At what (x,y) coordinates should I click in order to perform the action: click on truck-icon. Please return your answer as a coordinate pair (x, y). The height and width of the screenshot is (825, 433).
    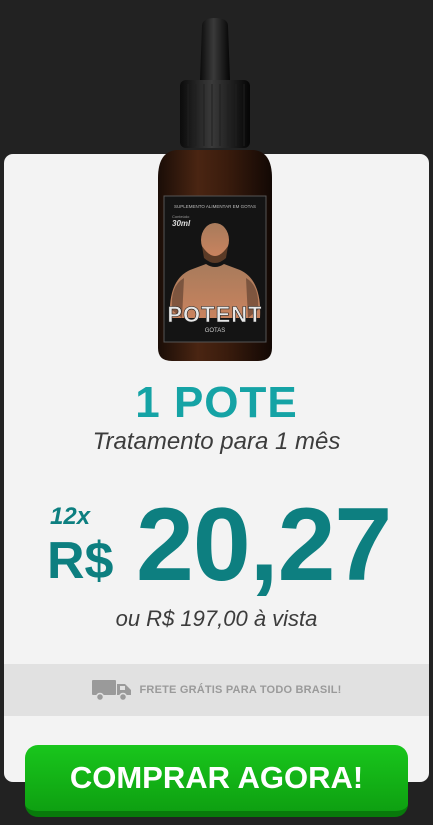
    Looking at the image, I should click on (111, 691).